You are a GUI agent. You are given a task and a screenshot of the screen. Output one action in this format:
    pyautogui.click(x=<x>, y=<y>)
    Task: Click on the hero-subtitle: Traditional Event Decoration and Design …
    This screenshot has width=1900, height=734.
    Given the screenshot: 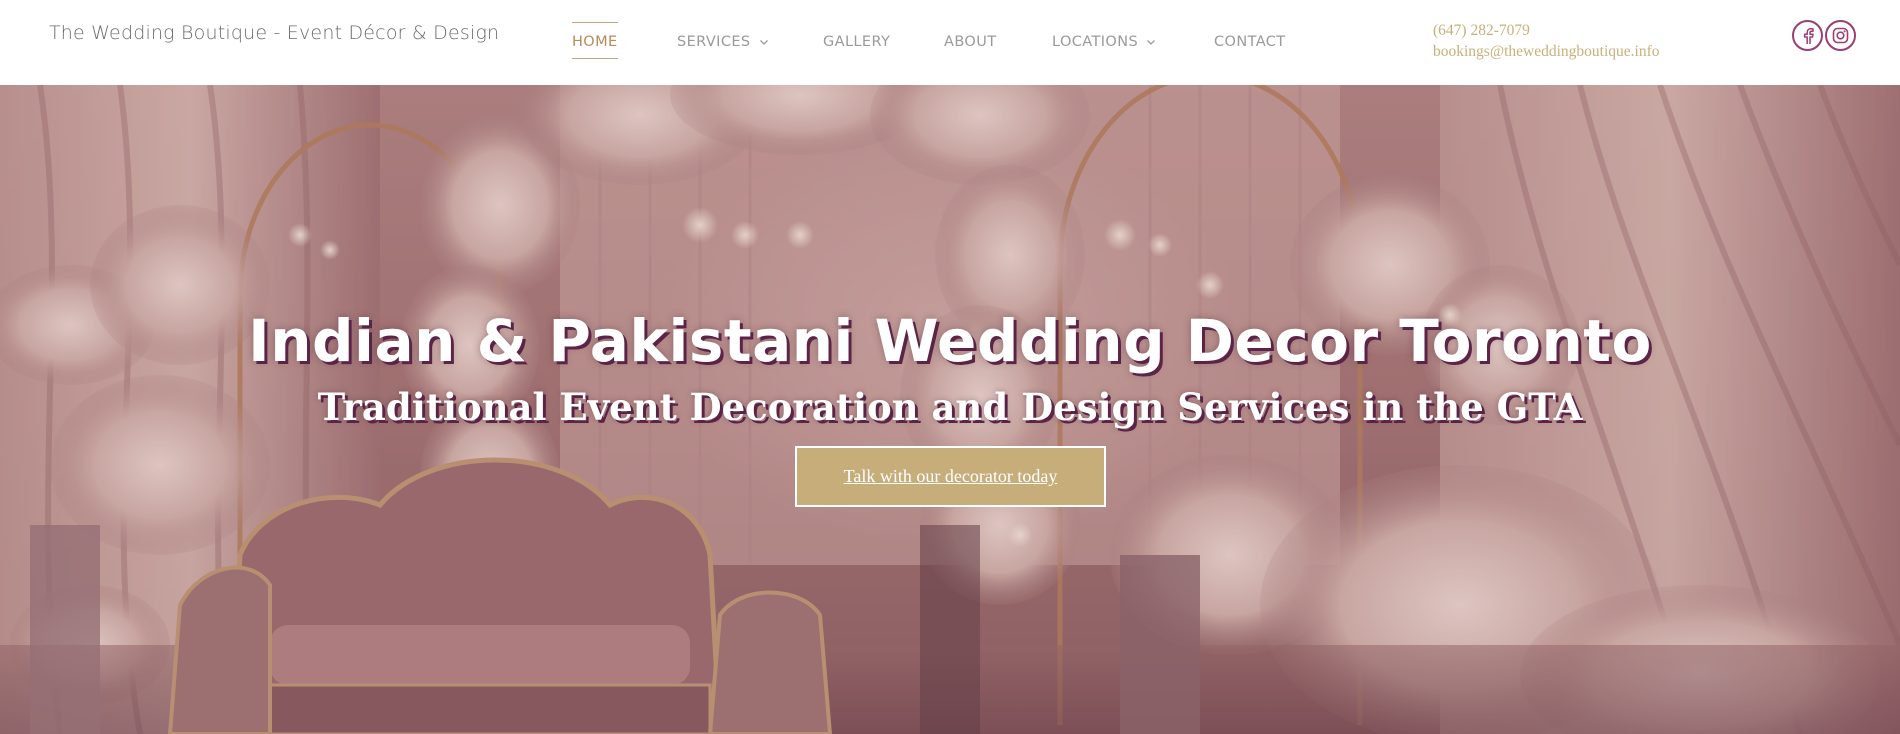 What is the action you would take?
    pyautogui.click(x=950, y=407)
    